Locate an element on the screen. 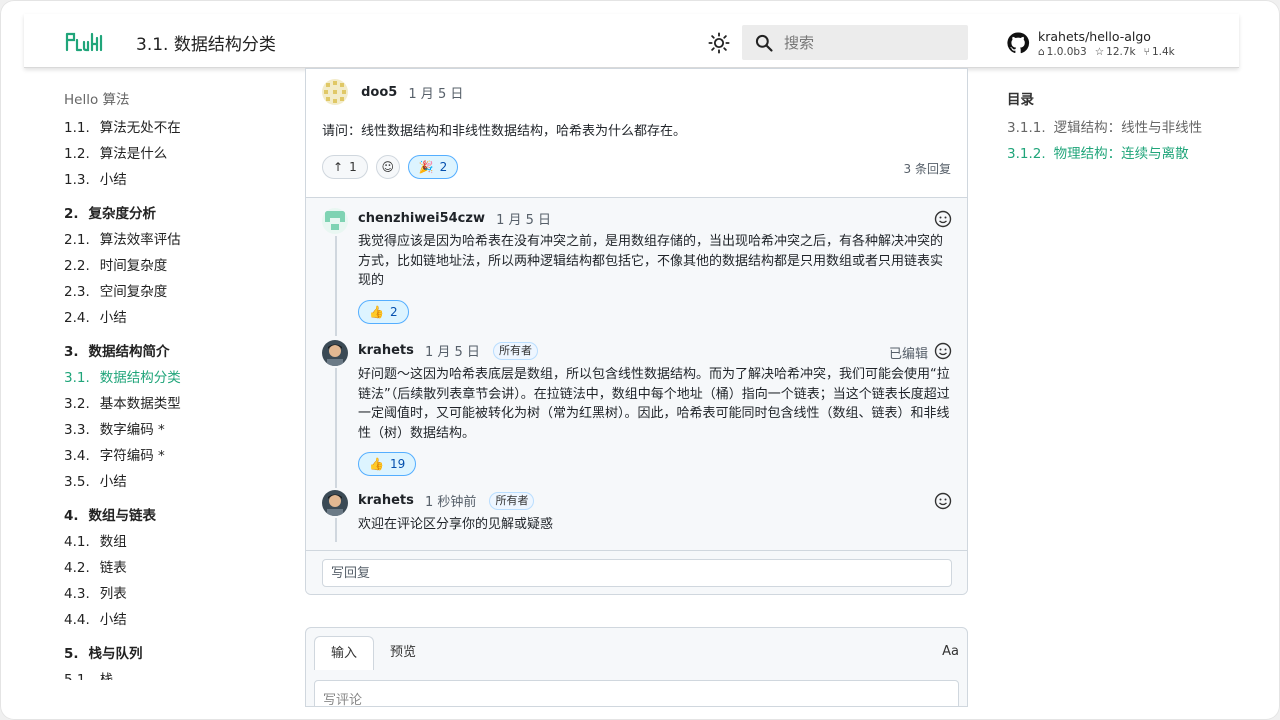  text-format-button: Aa is located at coordinates (950, 651).